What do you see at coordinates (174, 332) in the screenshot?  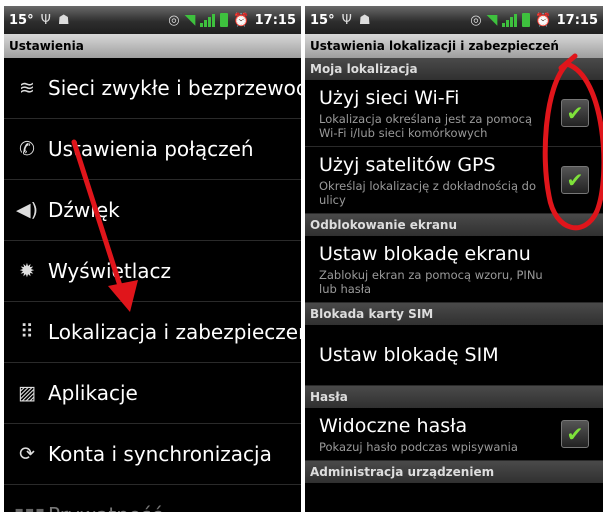 I see `settings-item-label: Lokalizacja i zabezpieczenia` at bounding box center [174, 332].